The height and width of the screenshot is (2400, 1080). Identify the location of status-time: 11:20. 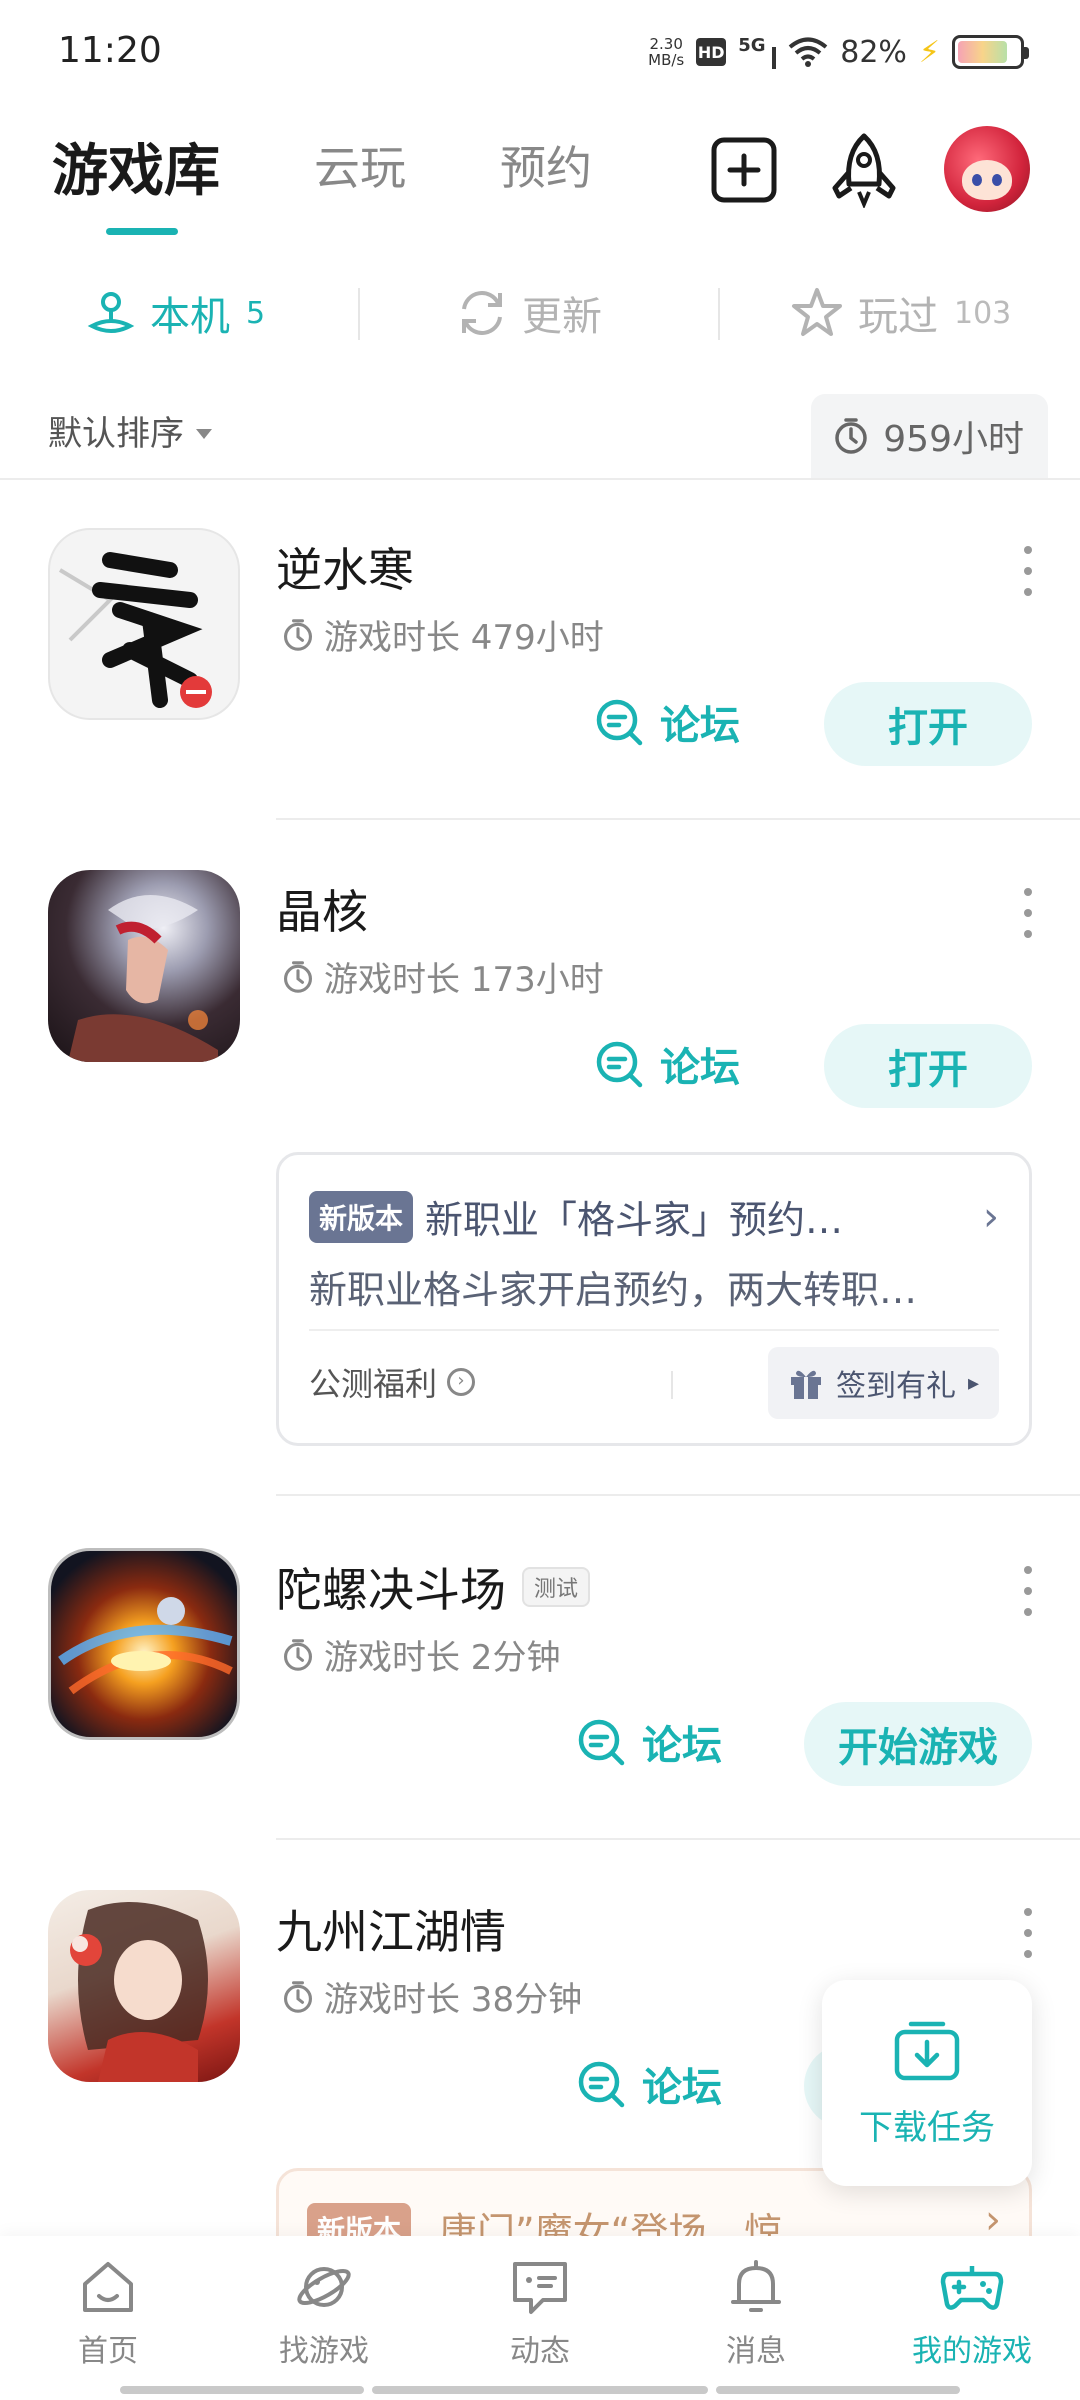
(110, 50).